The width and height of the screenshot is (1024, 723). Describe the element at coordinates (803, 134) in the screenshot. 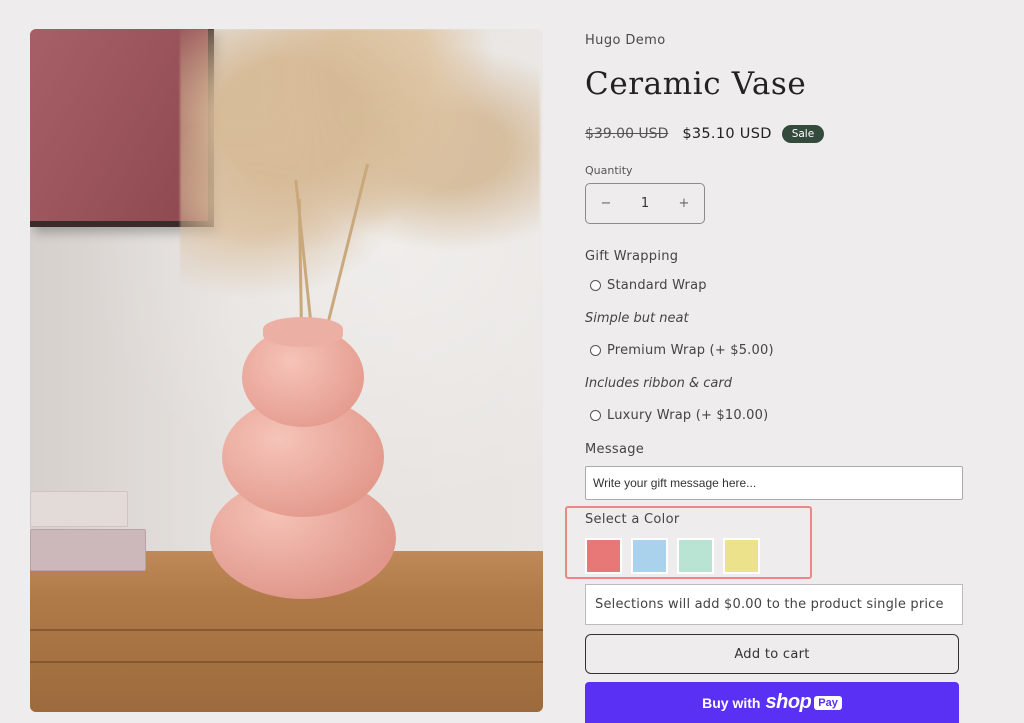

I see `sale-badge: Sale` at that location.